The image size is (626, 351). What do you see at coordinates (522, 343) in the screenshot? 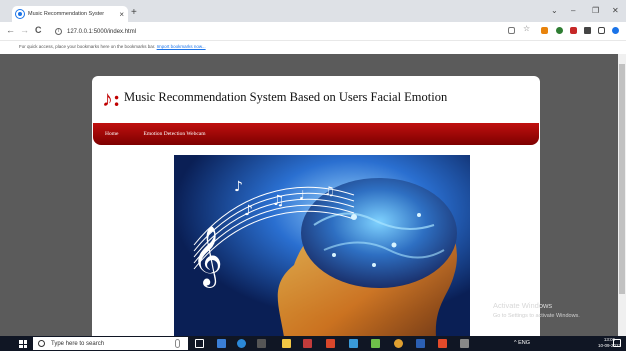
I see `system-tray: ^ ENG` at bounding box center [522, 343].